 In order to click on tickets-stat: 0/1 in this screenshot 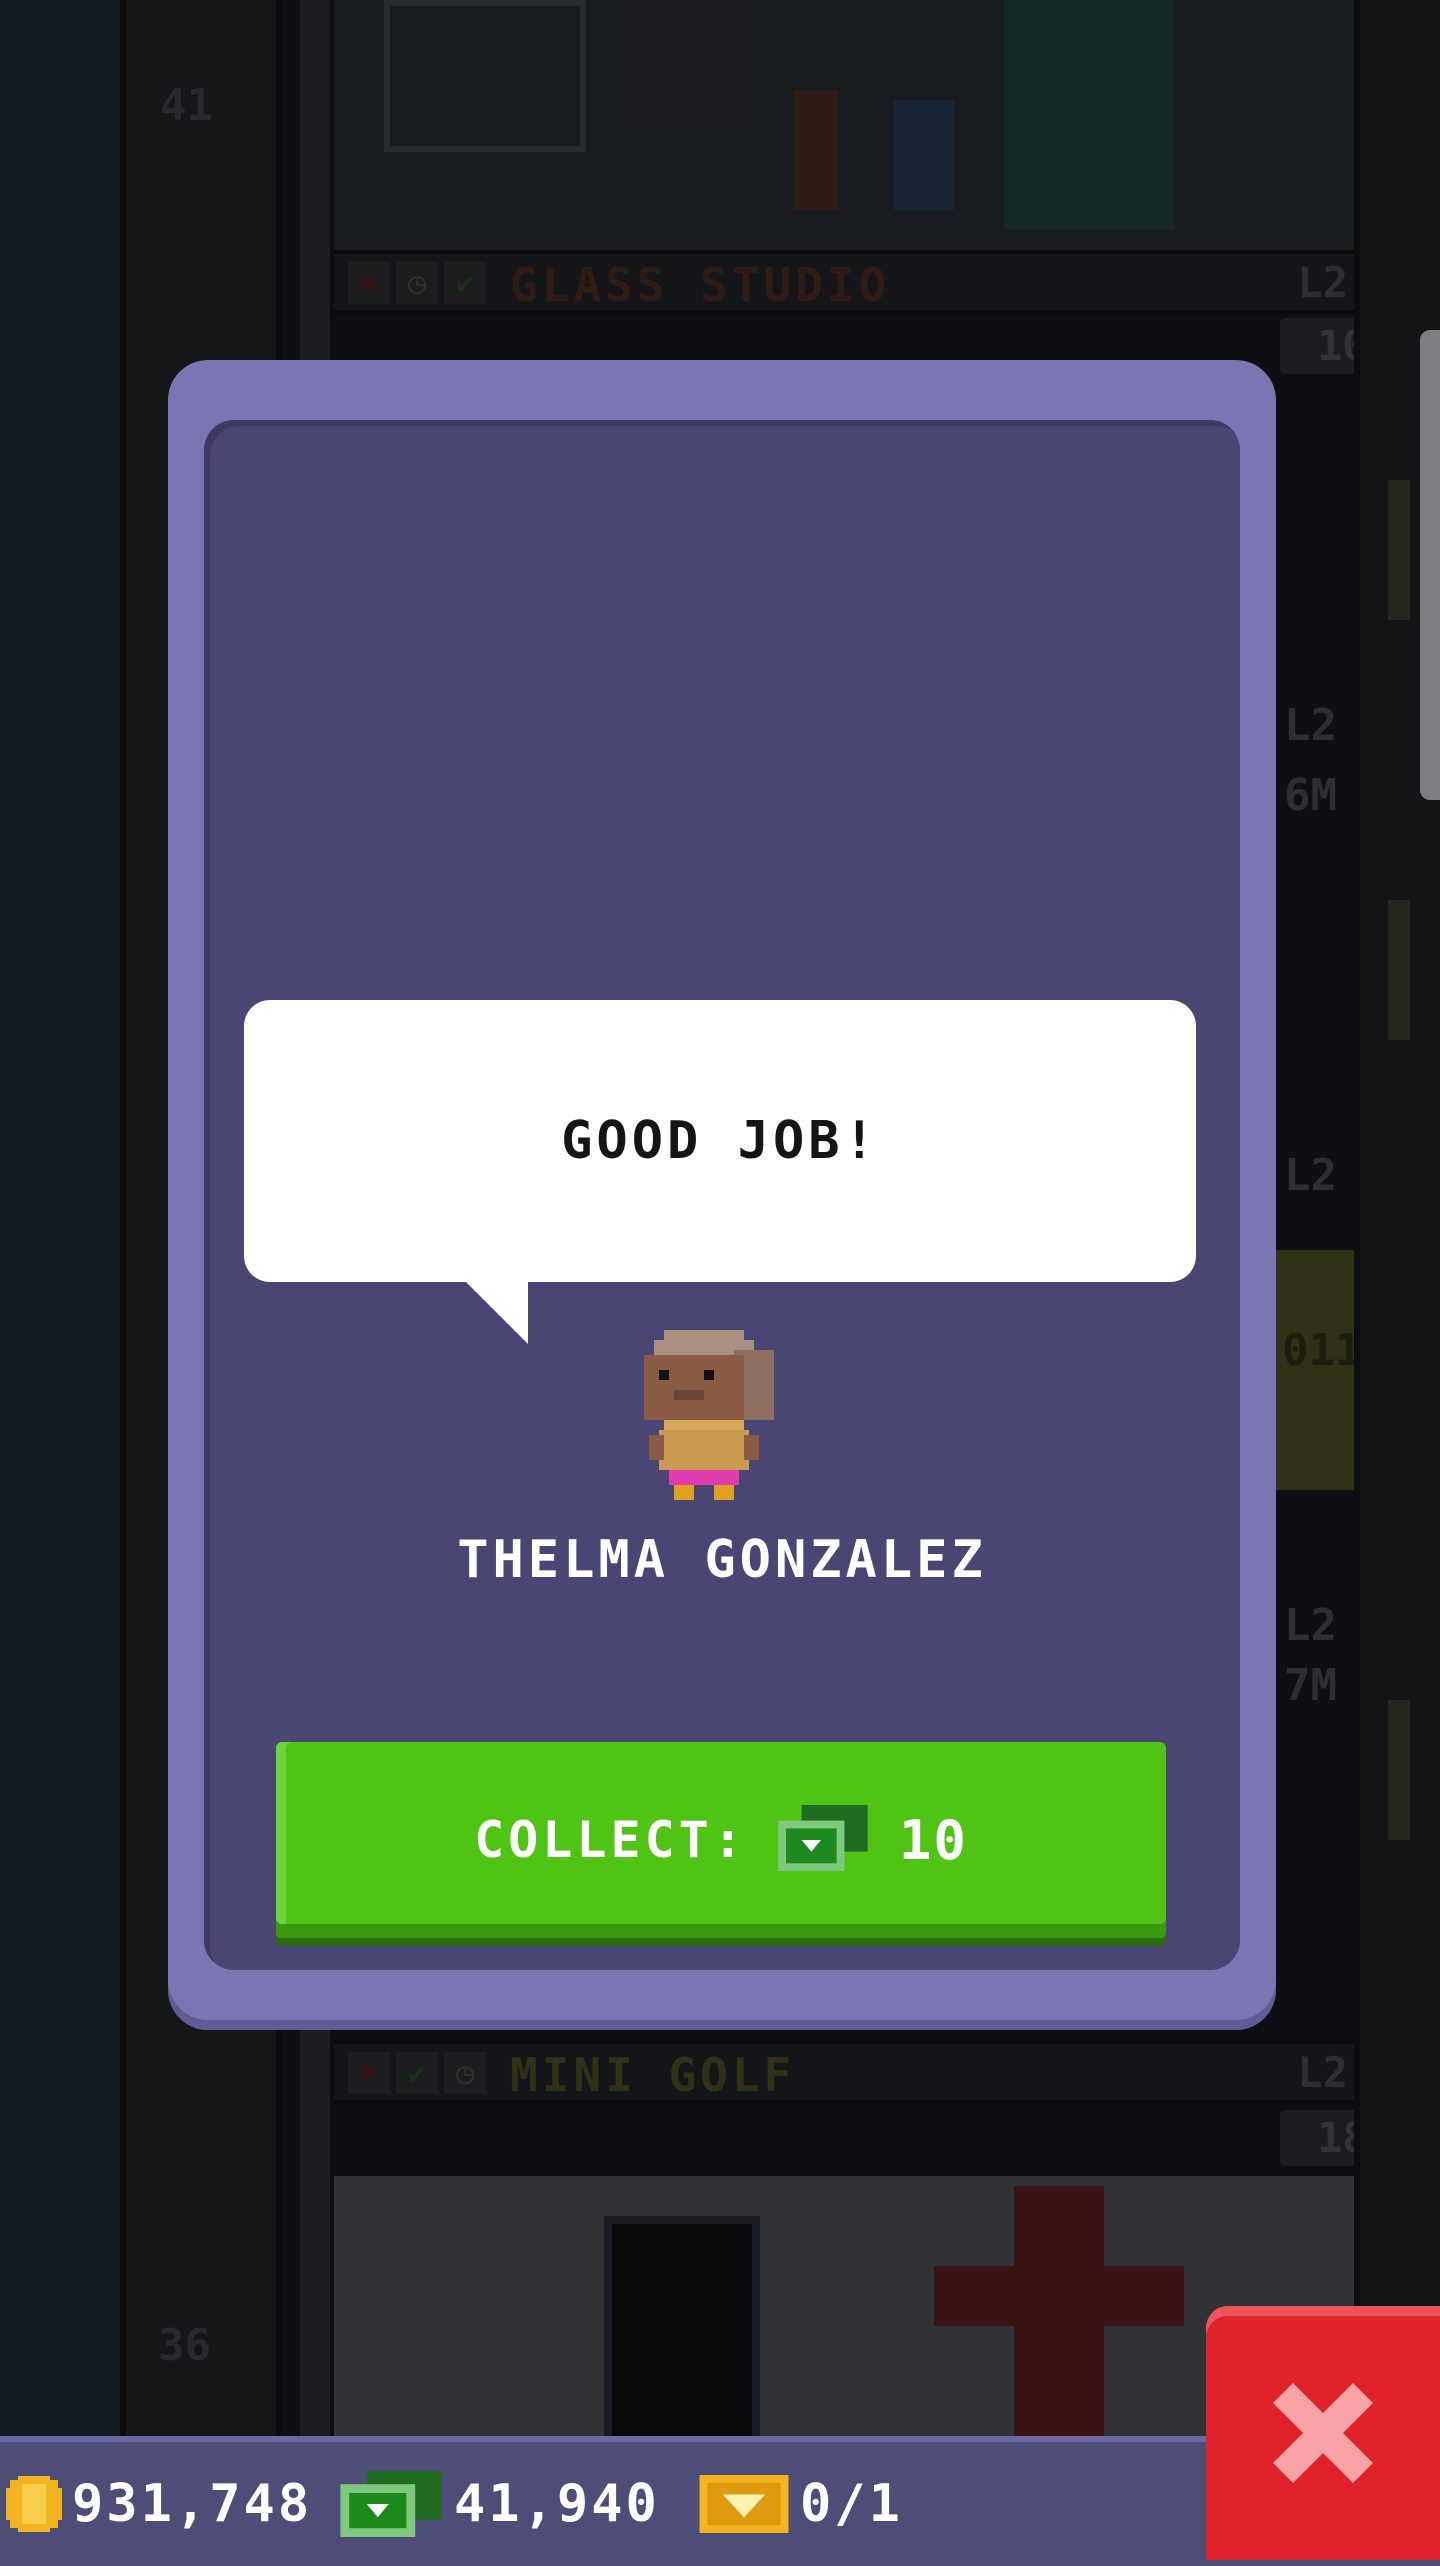, I will do `click(800, 2504)`.